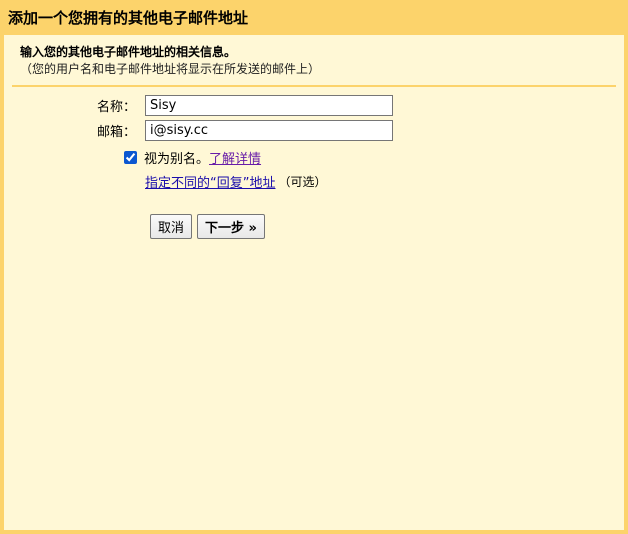 The image size is (628, 534). I want to click on alias-row: 视为别名。 了解详情, so click(192, 157).